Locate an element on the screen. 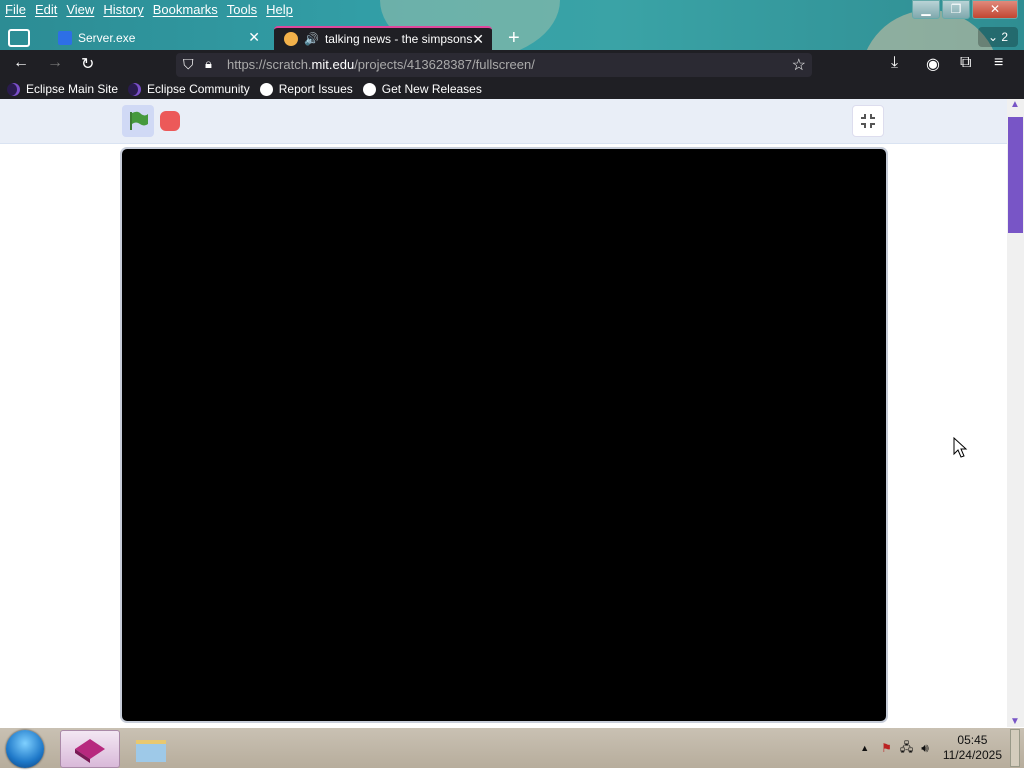 This screenshot has height=770, width=1024. close-window-button: ✕ is located at coordinates (995, 9).